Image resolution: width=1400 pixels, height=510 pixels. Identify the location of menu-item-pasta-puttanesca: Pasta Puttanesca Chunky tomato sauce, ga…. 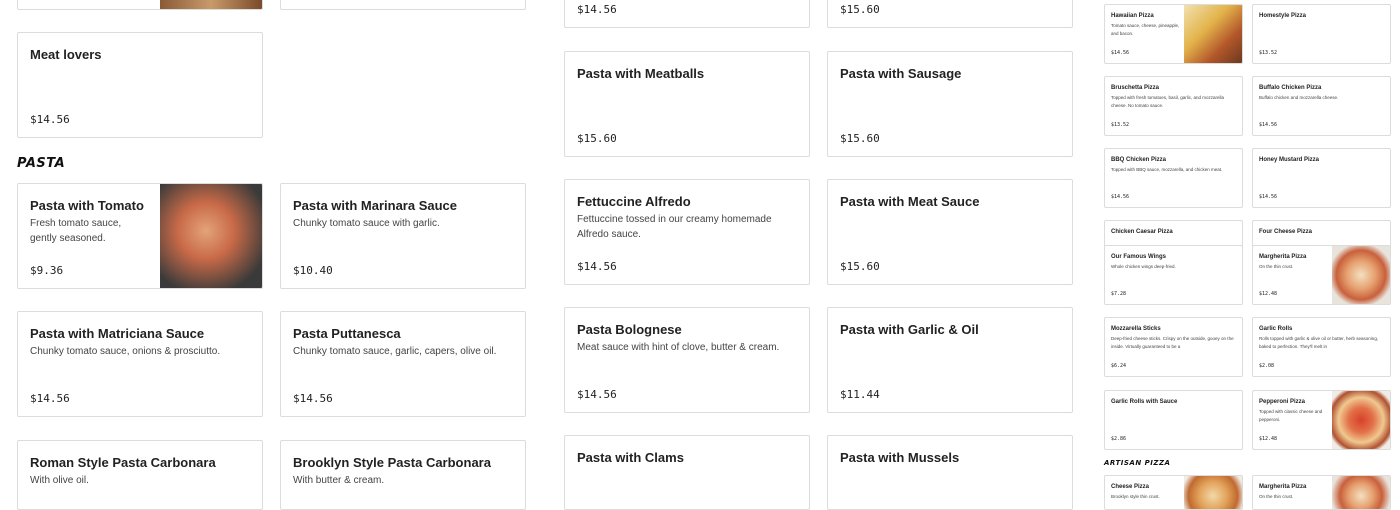
(403, 364).